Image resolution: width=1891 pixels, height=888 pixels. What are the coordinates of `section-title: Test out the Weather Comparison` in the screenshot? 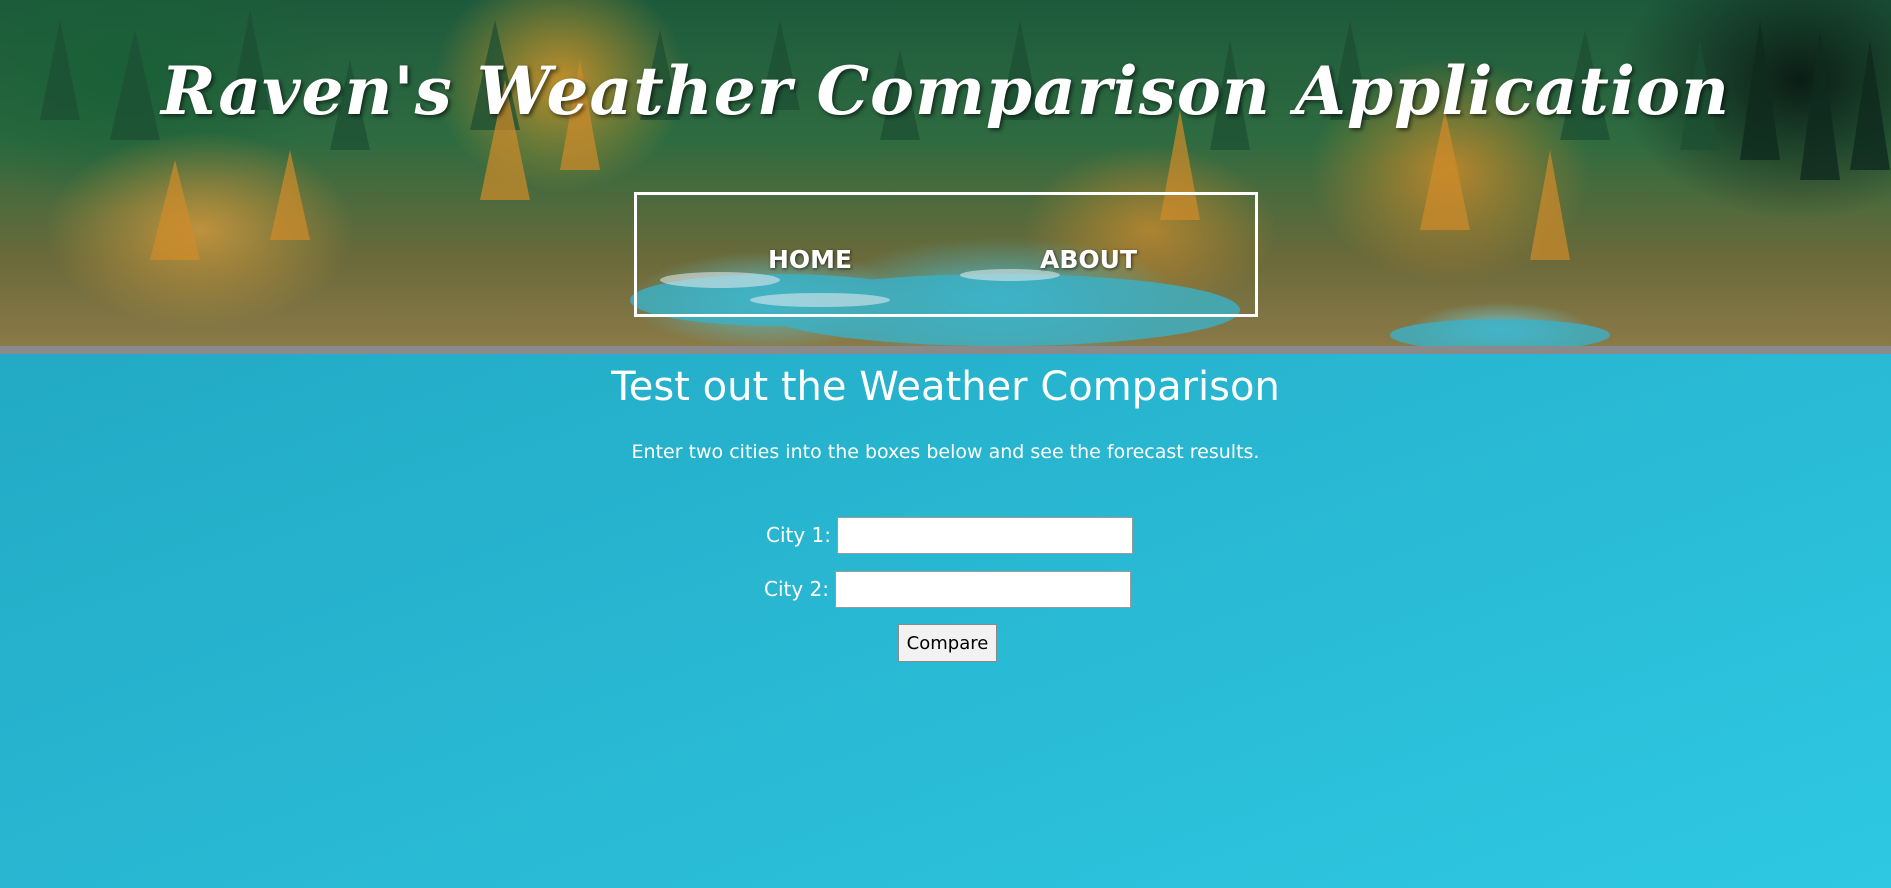 It's located at (945, 387).